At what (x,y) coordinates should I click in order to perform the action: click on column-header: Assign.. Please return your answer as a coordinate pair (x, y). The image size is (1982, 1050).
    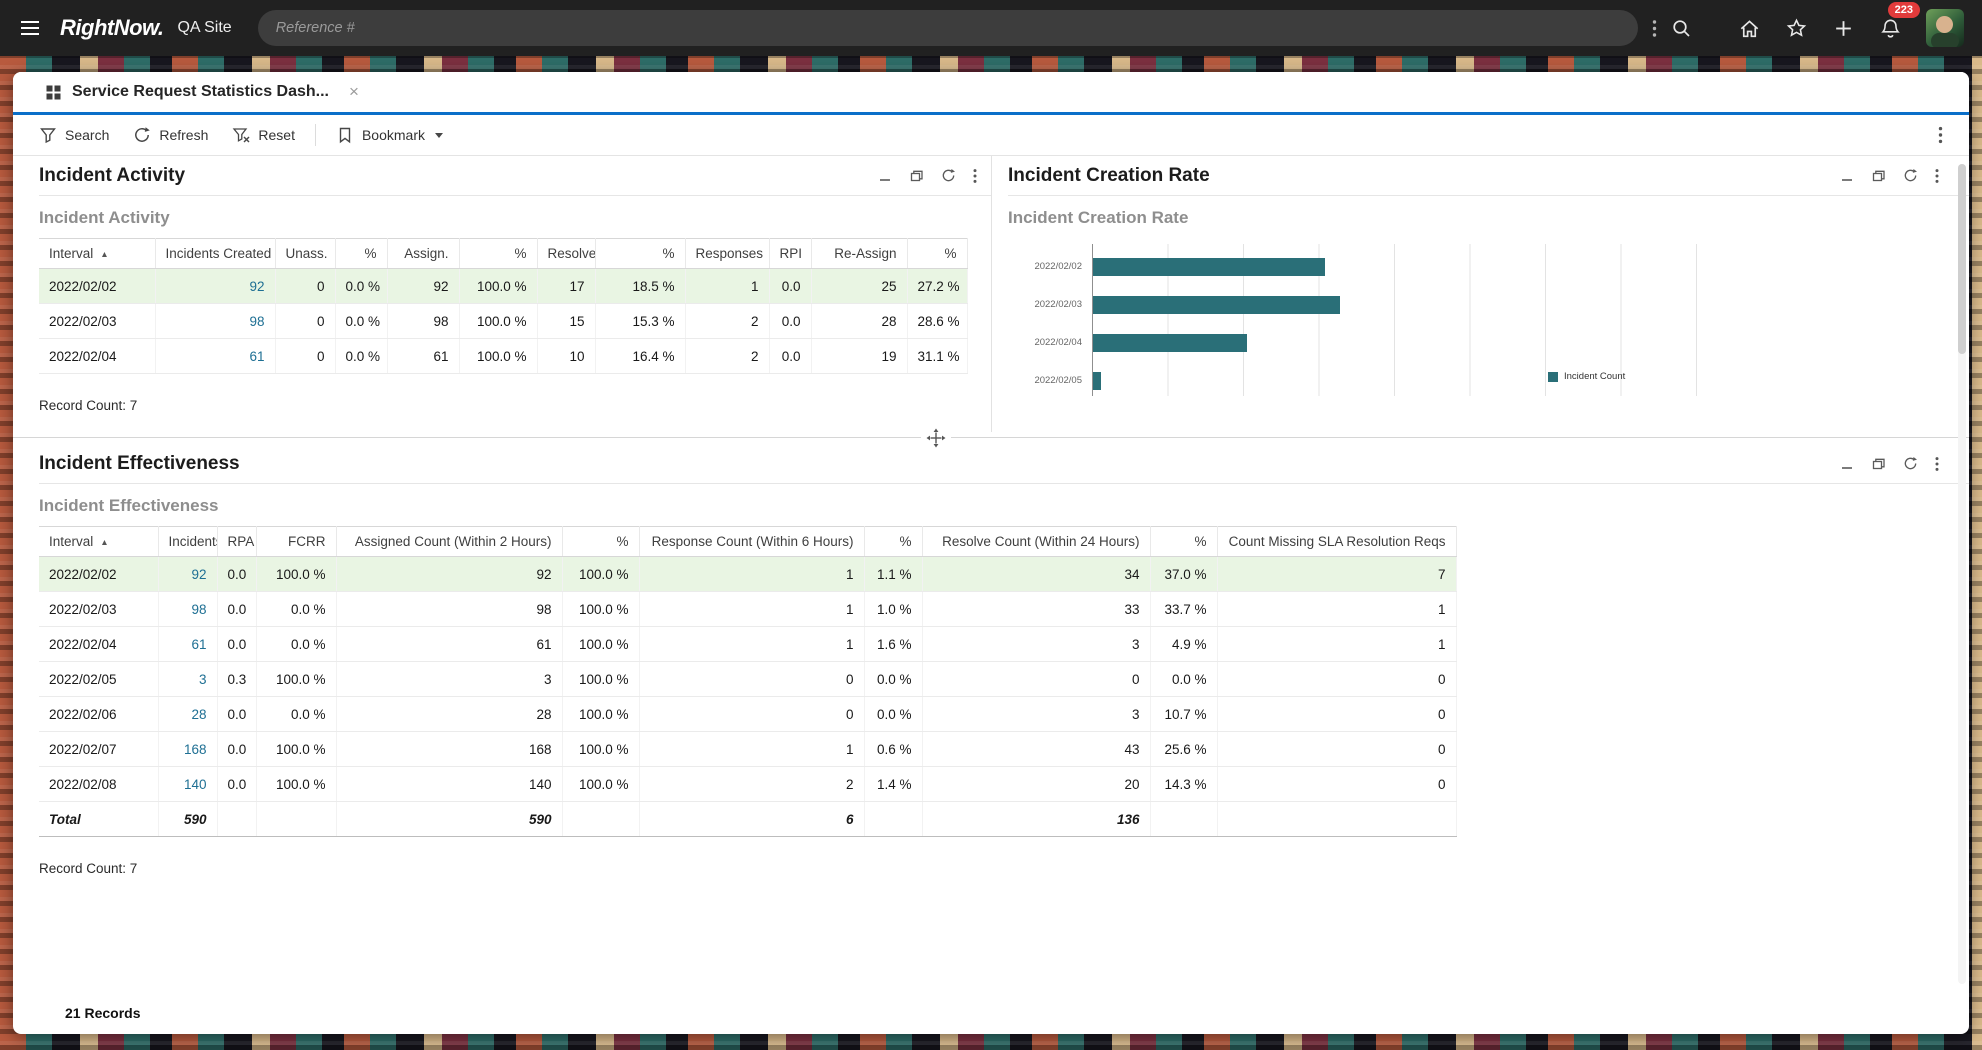
    Looking at the image, I should click on (423, 253).